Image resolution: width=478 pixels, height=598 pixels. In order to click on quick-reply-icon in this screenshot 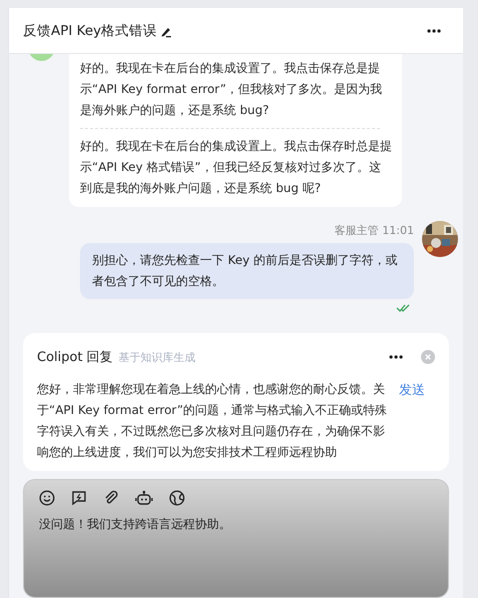, I will do `click(79, 498)`.